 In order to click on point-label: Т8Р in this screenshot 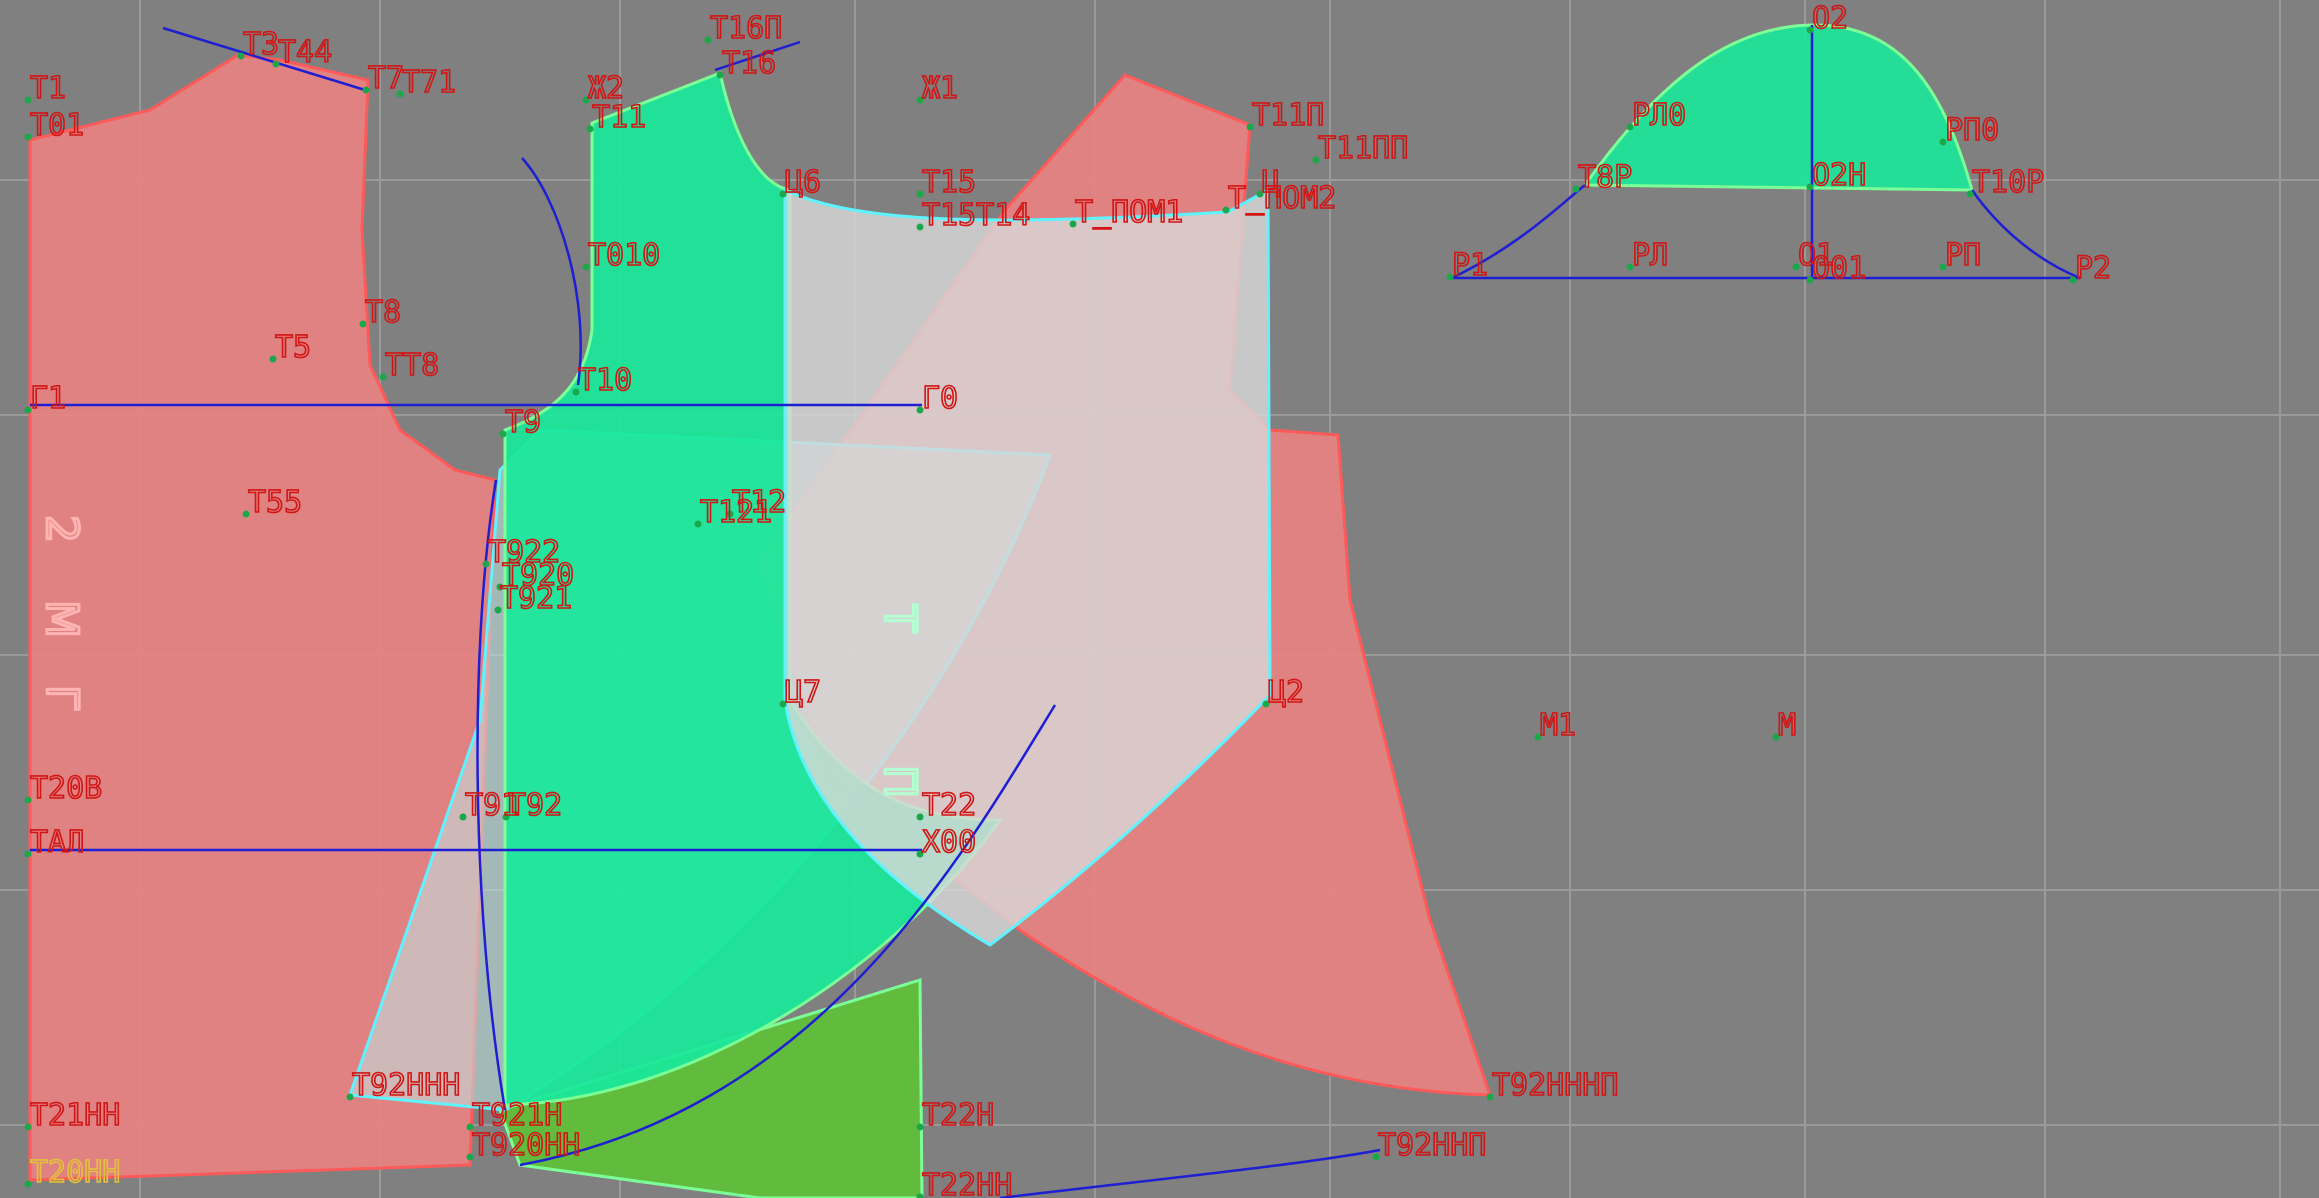, I will do `click(1605, 177)`.